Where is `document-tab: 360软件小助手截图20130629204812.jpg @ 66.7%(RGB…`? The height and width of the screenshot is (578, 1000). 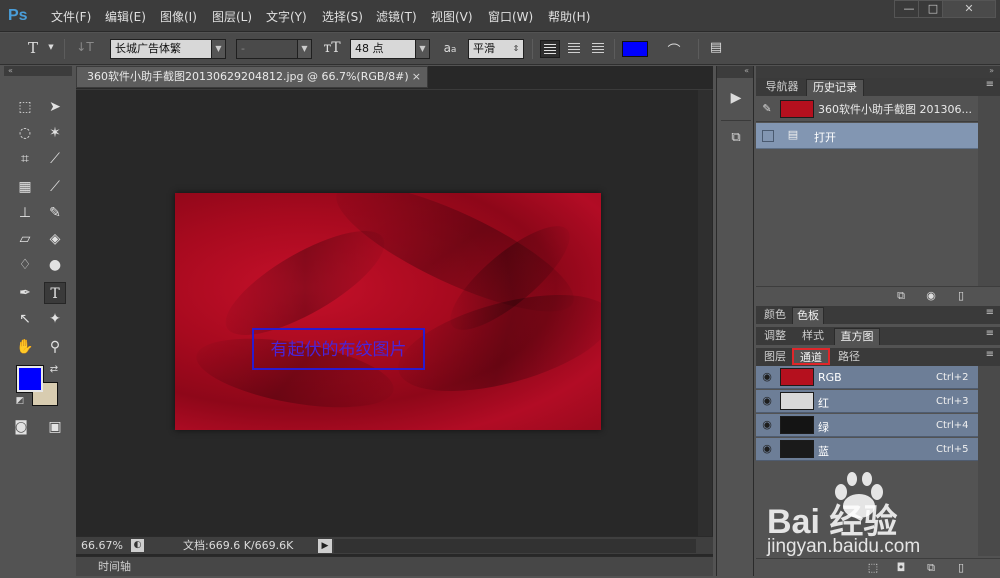 document-tab: 360软件小助手截图20130629204812.jpg @ 66.7%(RGB… is located at coordinates (252, 77).